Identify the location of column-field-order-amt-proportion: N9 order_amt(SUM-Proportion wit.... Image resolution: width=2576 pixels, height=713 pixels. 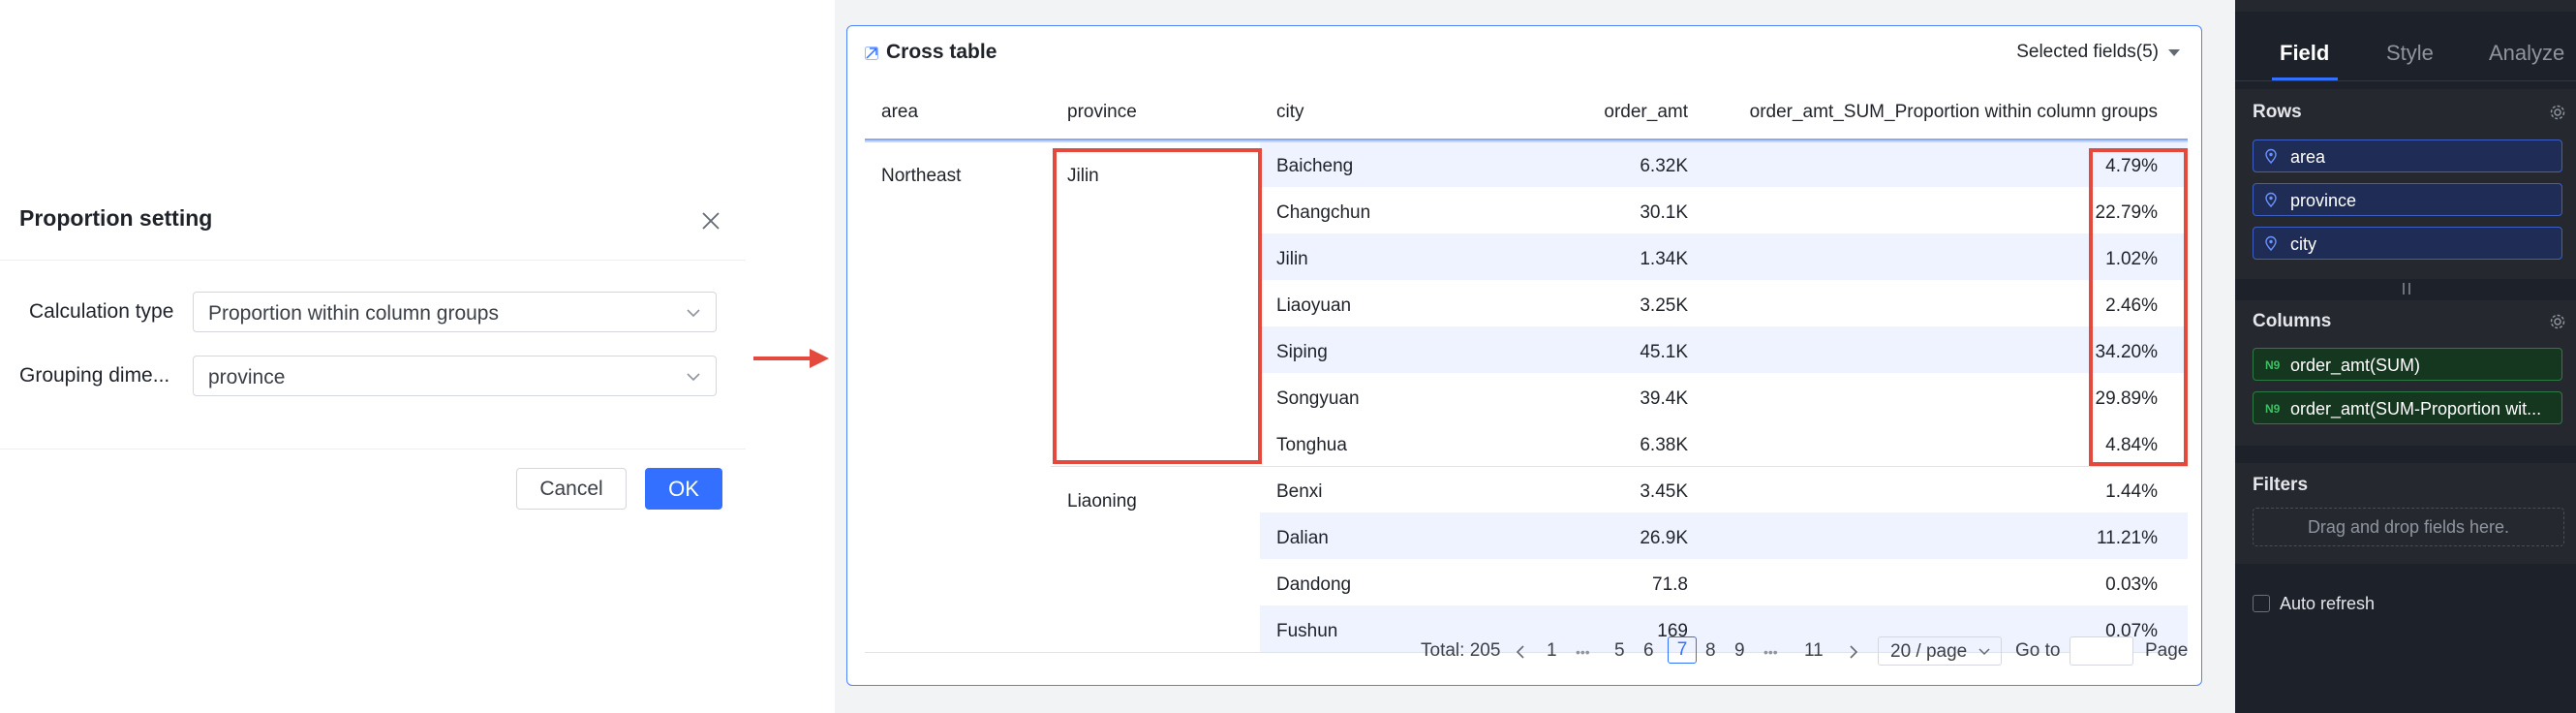
(2407, 407).